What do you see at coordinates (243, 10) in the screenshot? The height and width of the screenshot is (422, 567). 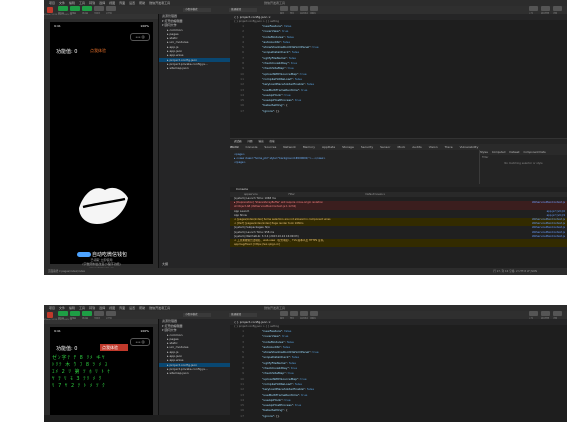 I see `compile-select: 普通编译` at bounding box center [243, 10].